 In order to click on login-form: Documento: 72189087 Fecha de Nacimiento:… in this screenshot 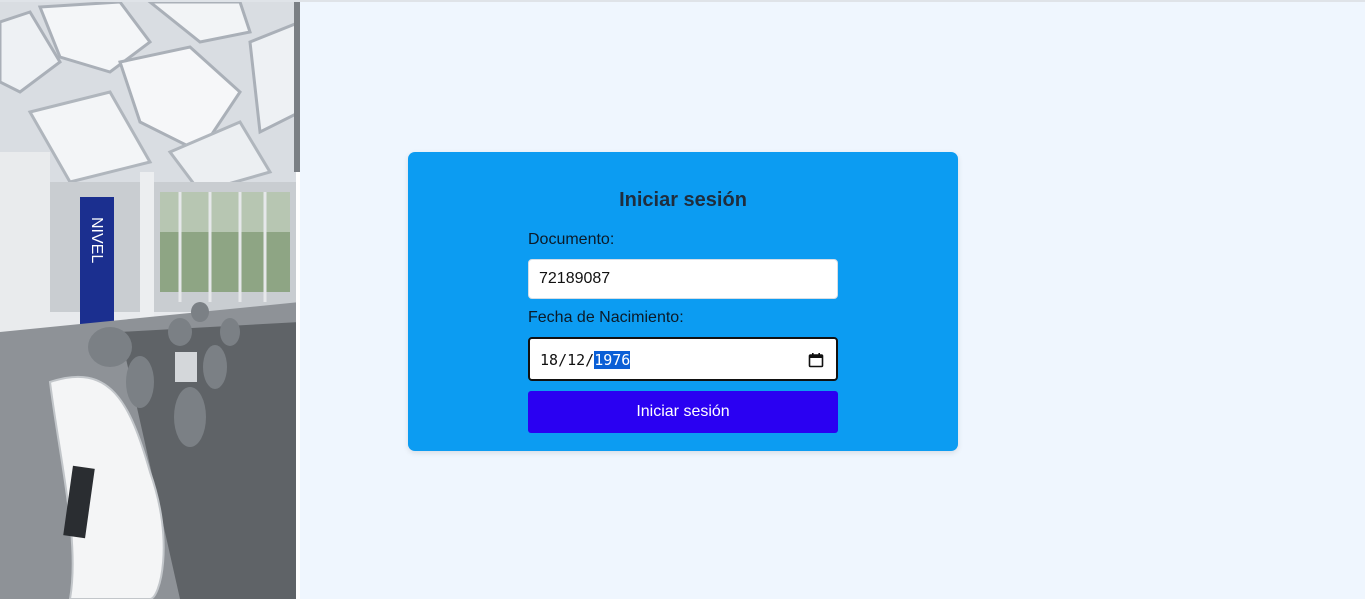, I will do `click(683, 331)`.